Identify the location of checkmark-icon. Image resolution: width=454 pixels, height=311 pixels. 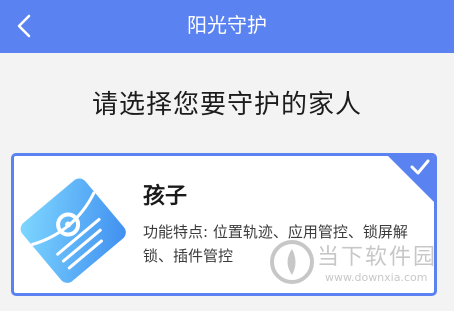
(420, 167).